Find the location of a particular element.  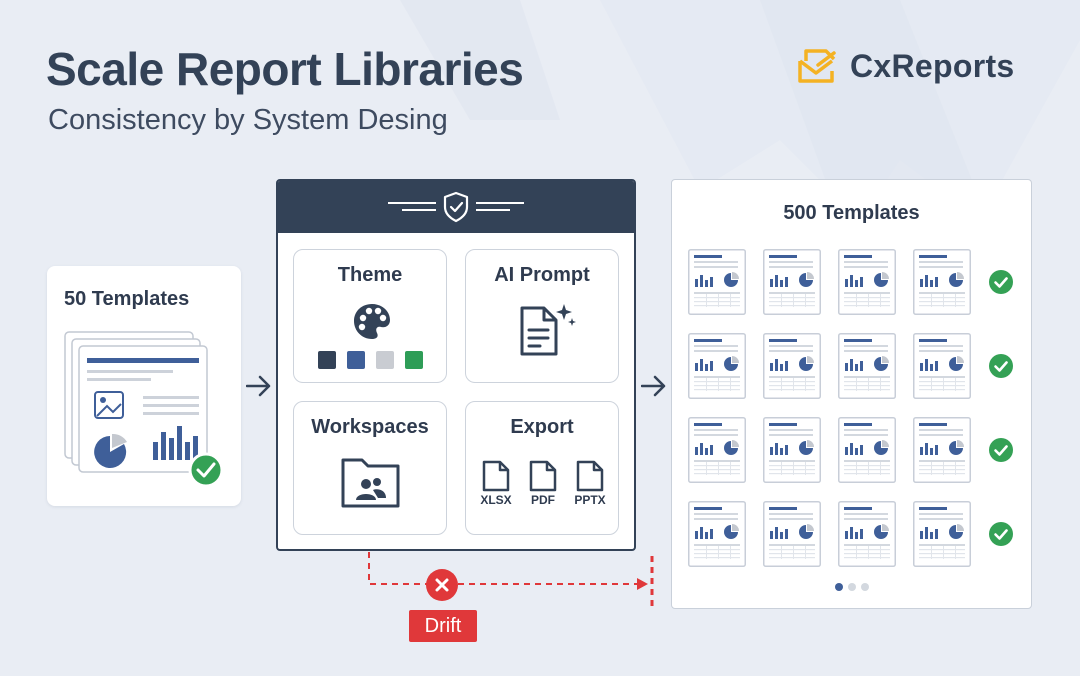

palette-icon is located at coordinates (372, 321).